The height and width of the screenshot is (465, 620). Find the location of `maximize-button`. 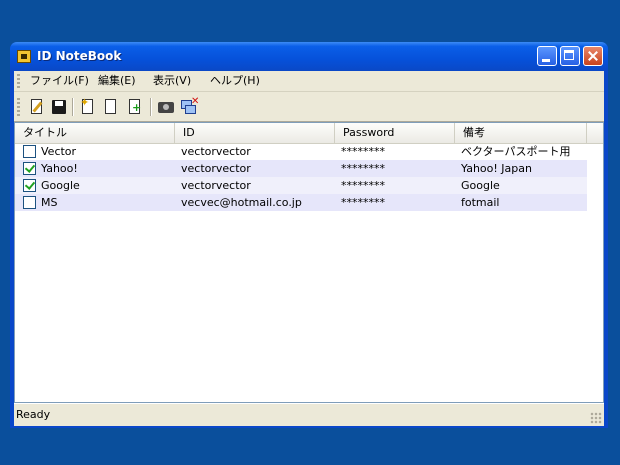

maximize-button is located at coordinates (570, 56).